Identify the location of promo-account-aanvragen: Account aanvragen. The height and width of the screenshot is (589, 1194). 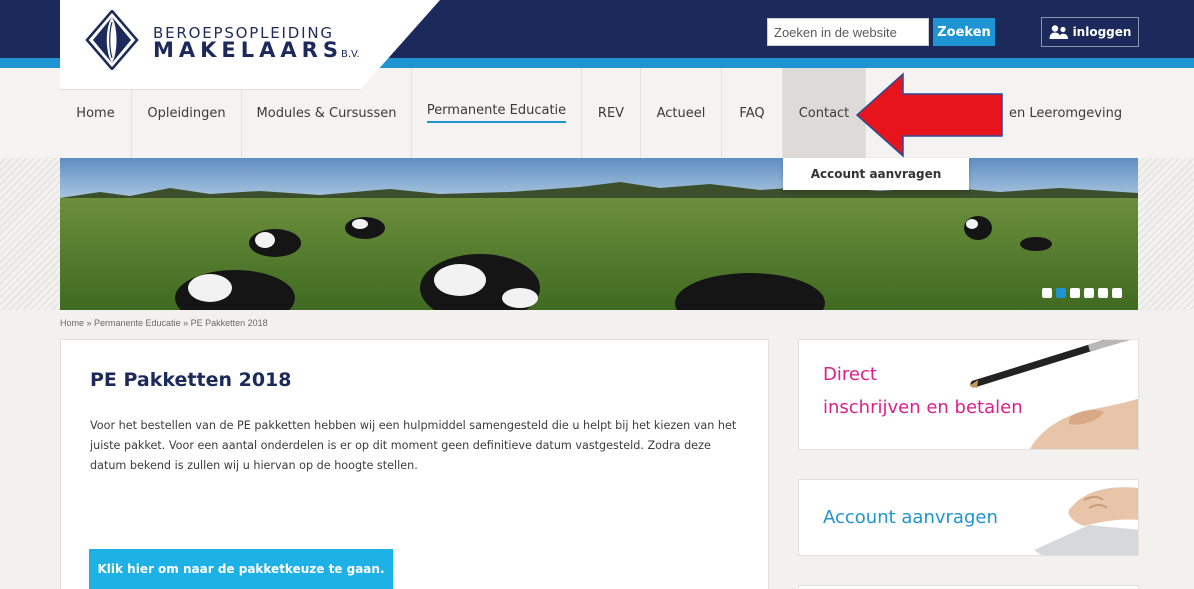
(968, 517).